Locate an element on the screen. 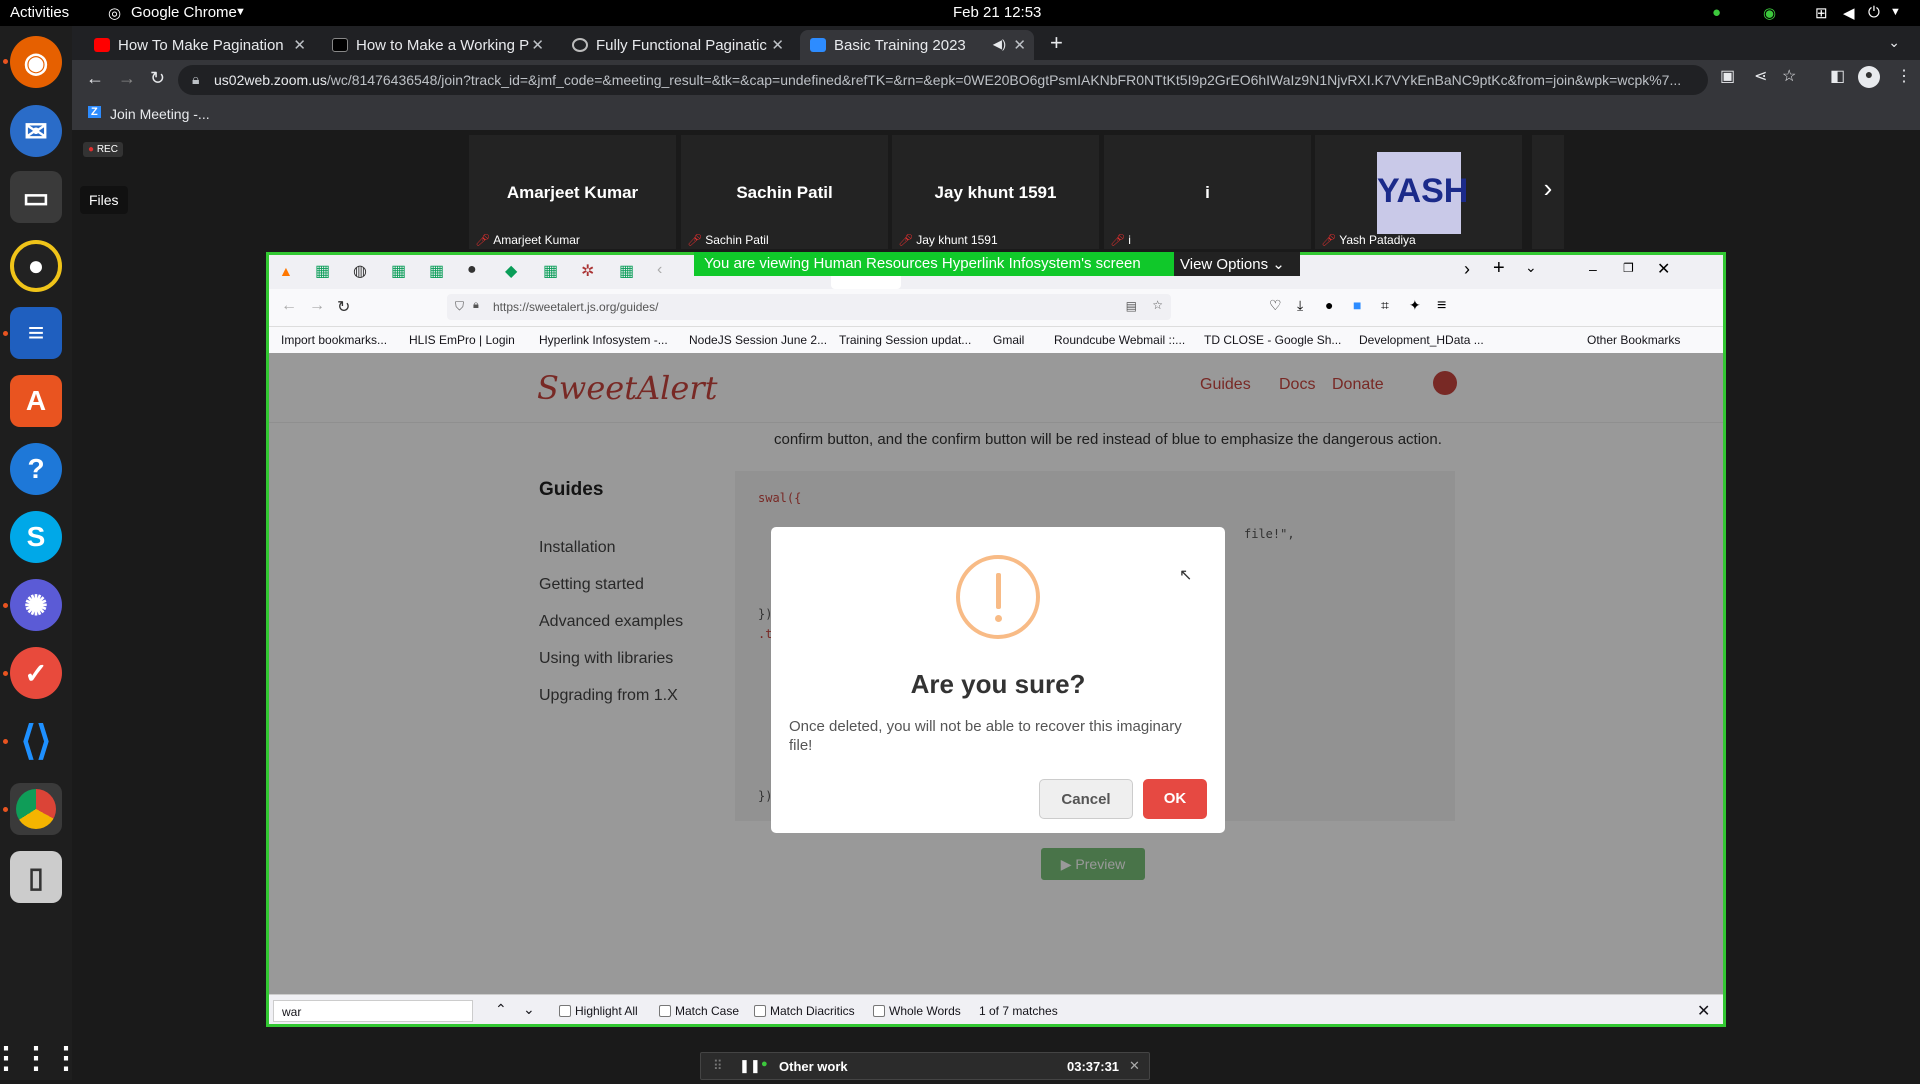 Image resolution: width=1920 pixels, height=1084 pixels. files-icon: ▭ is located at coordinates (36, 197).